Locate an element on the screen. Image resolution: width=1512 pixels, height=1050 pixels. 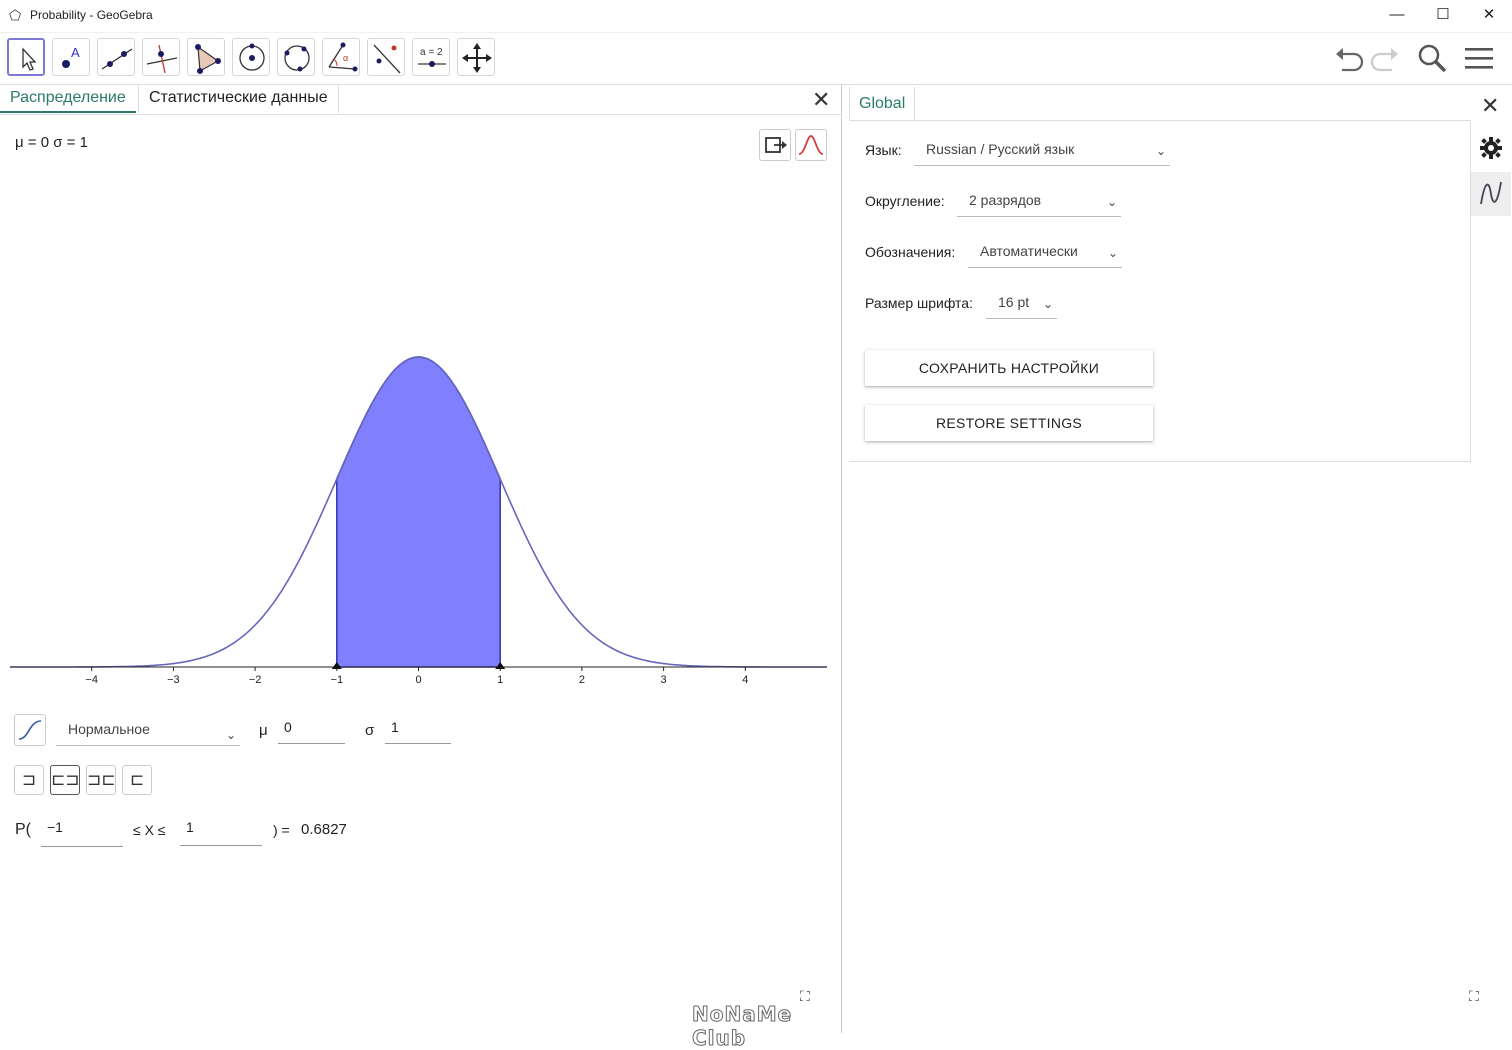
circle-center-tool-button is located at coordinates (251, 57).